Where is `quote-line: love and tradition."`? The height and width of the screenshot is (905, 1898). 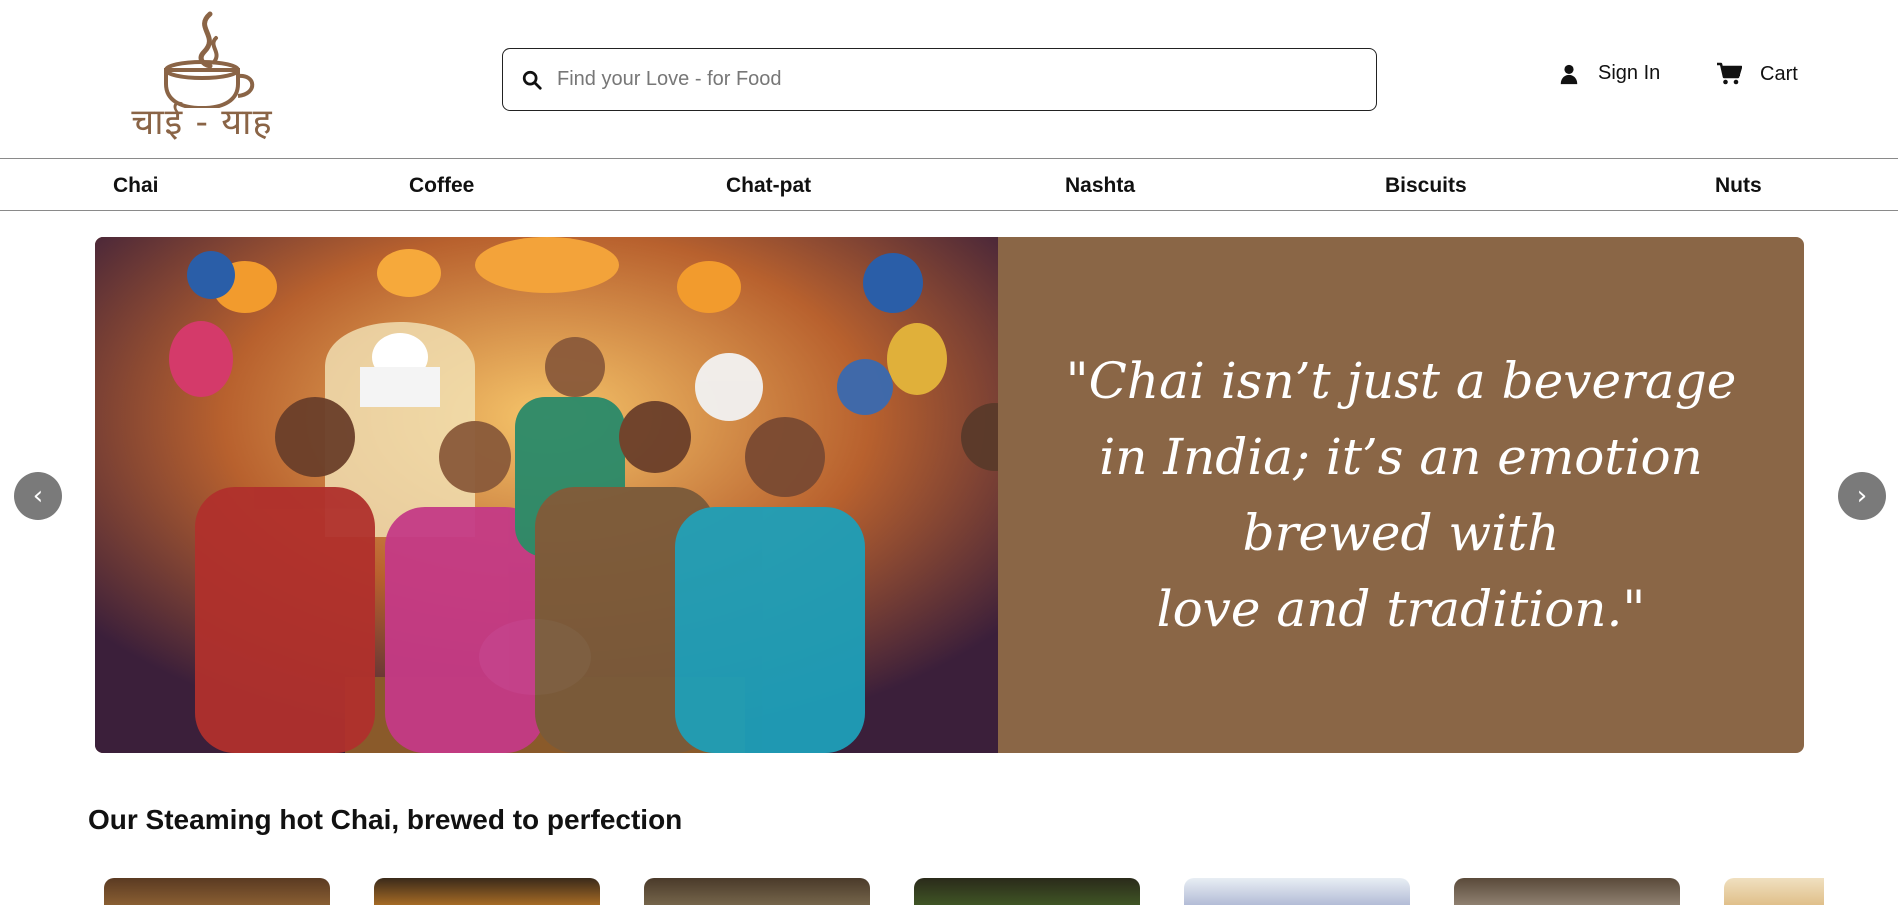
quote-line: love and tradition." is located at coordinates (1401, 609).